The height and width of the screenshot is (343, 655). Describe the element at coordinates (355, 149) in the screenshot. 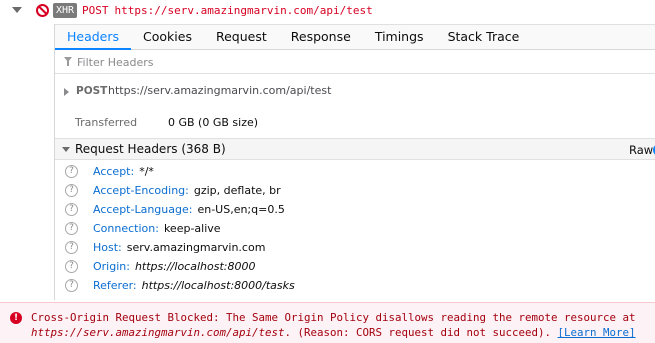

I see `request-headers-section-header: Request Headers (368 B) Raw` at that location.